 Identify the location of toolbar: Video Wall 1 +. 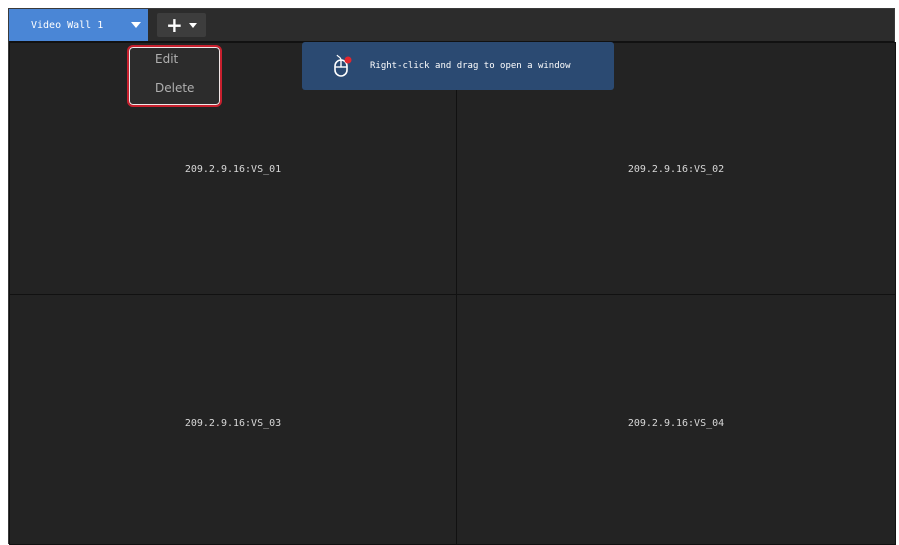
(451, 25).